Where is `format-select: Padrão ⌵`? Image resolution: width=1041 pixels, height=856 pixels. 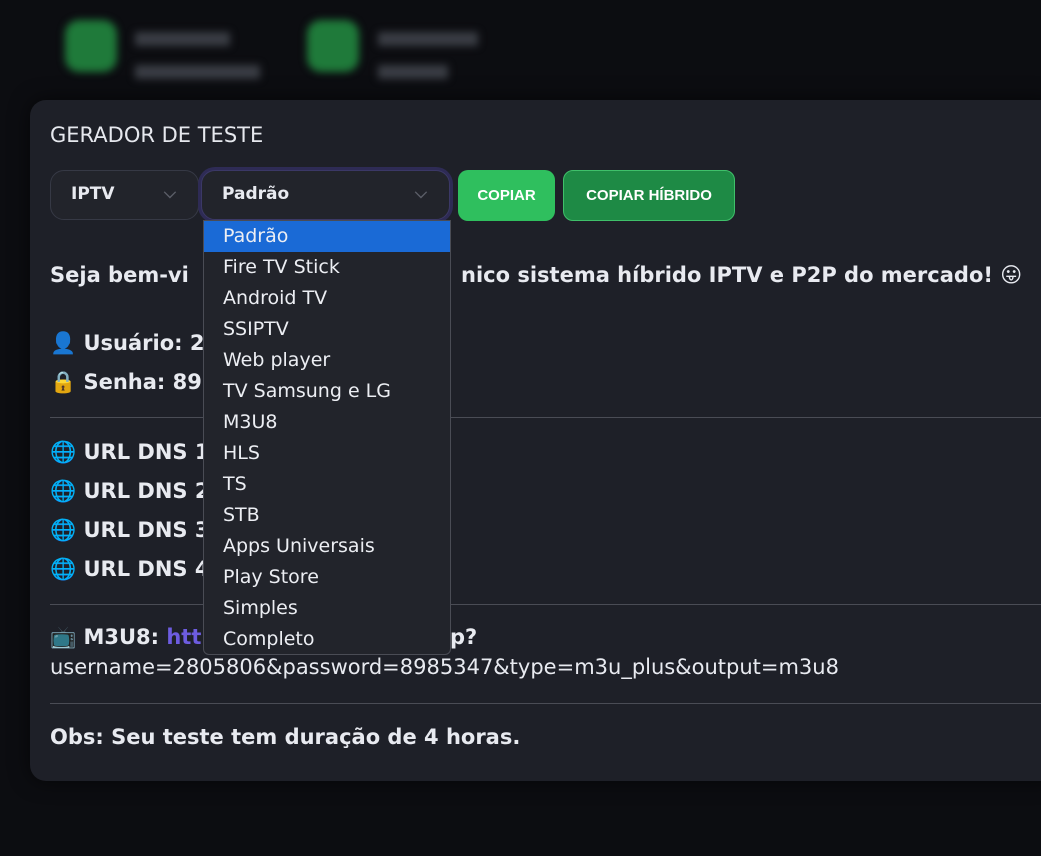 format-select: Padrão ⌵ is located at coordinates (325, 195).